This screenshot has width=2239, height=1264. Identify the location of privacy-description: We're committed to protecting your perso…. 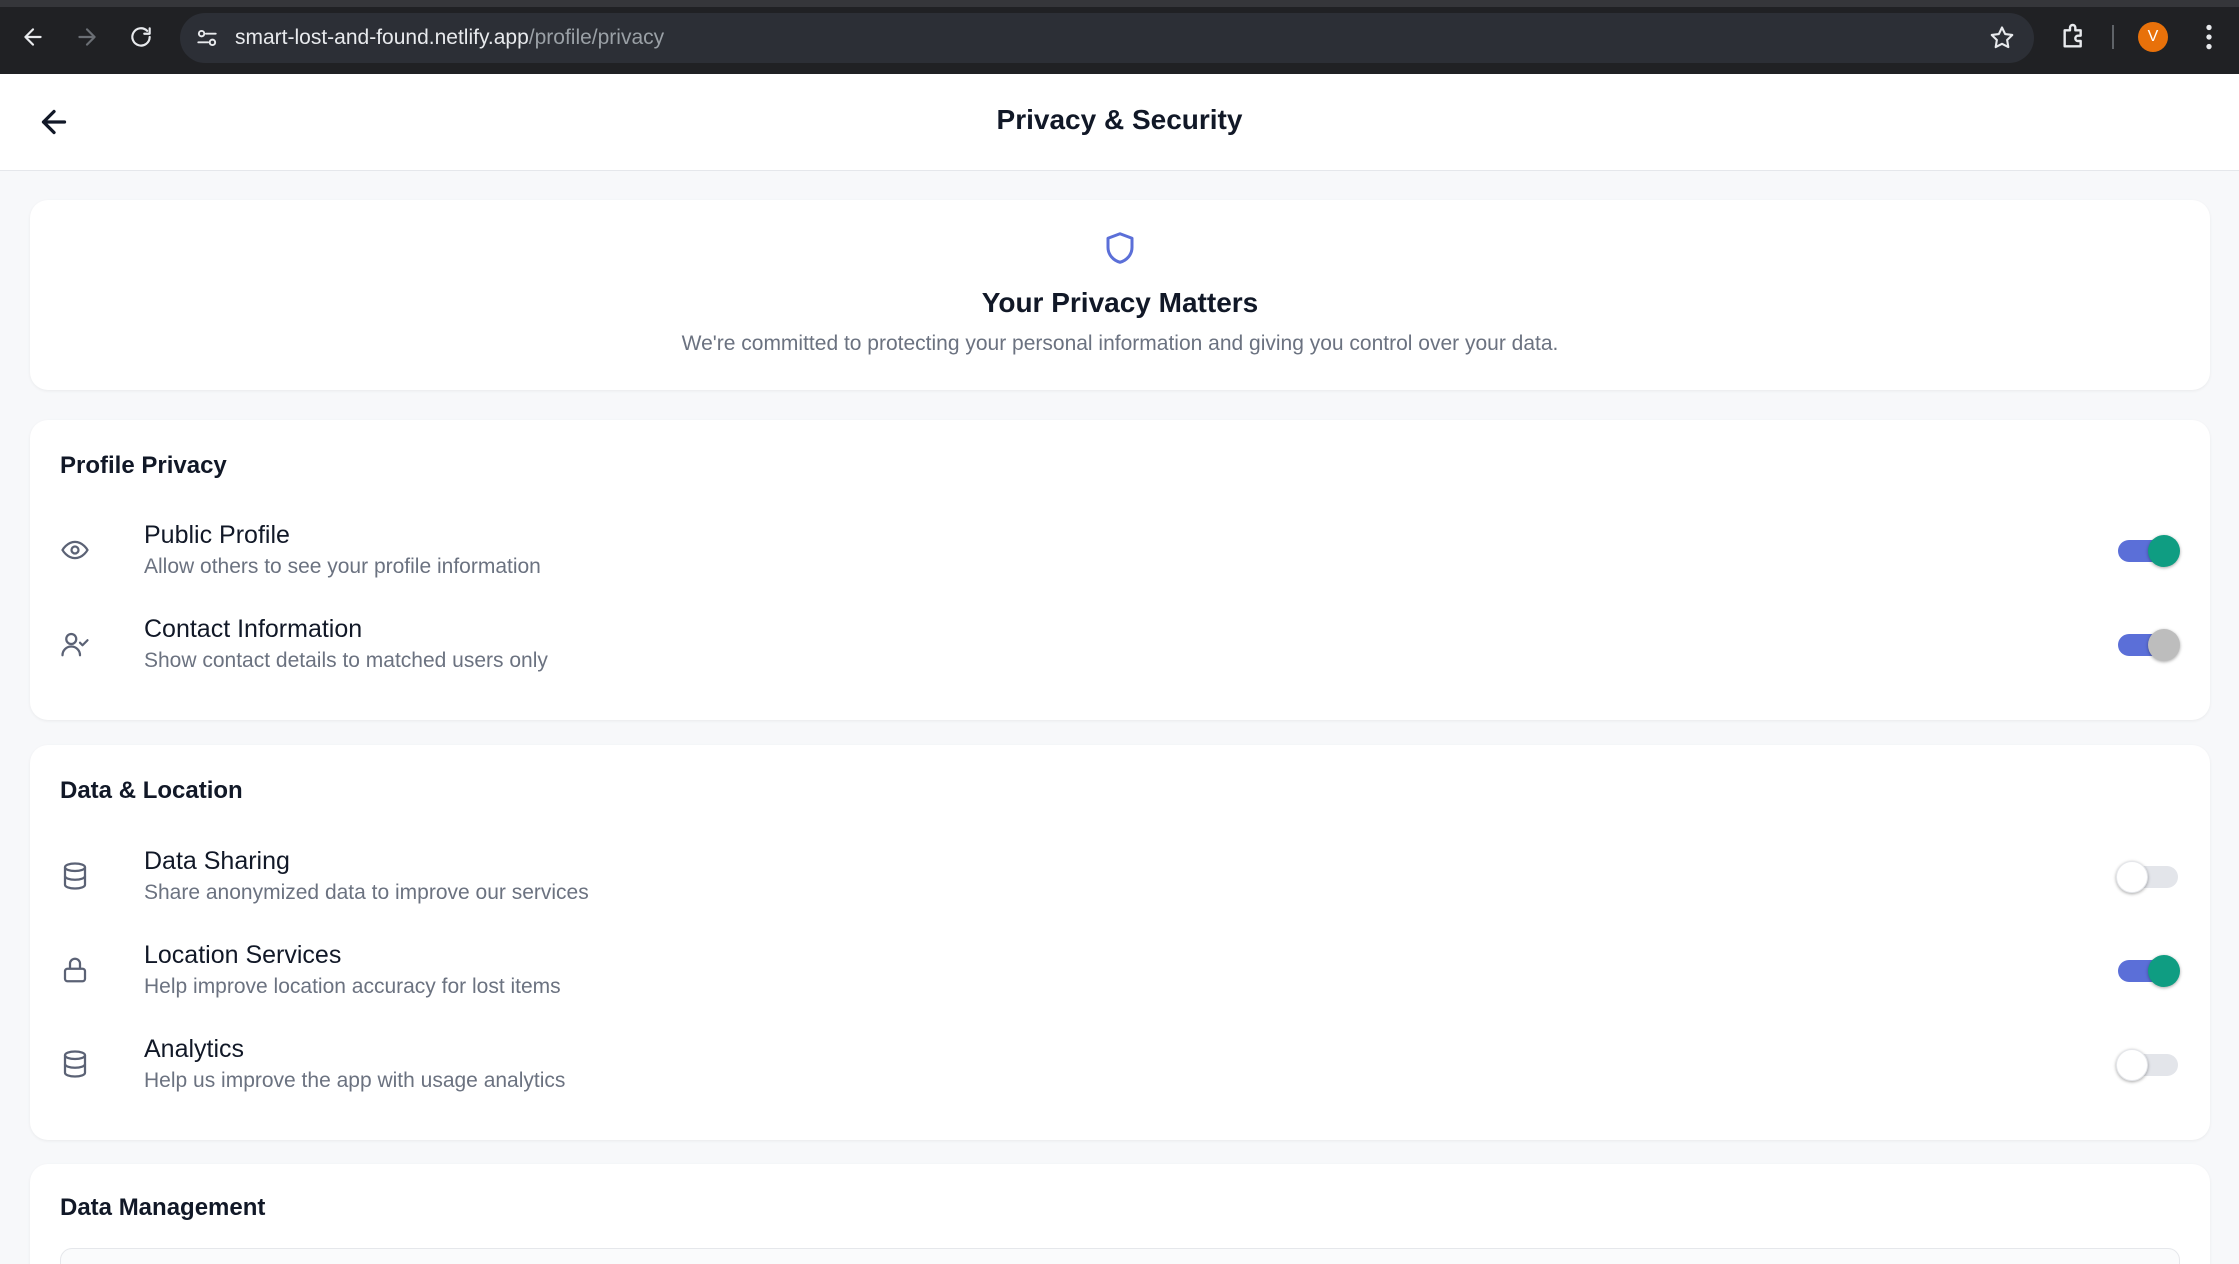
(1120, 343).